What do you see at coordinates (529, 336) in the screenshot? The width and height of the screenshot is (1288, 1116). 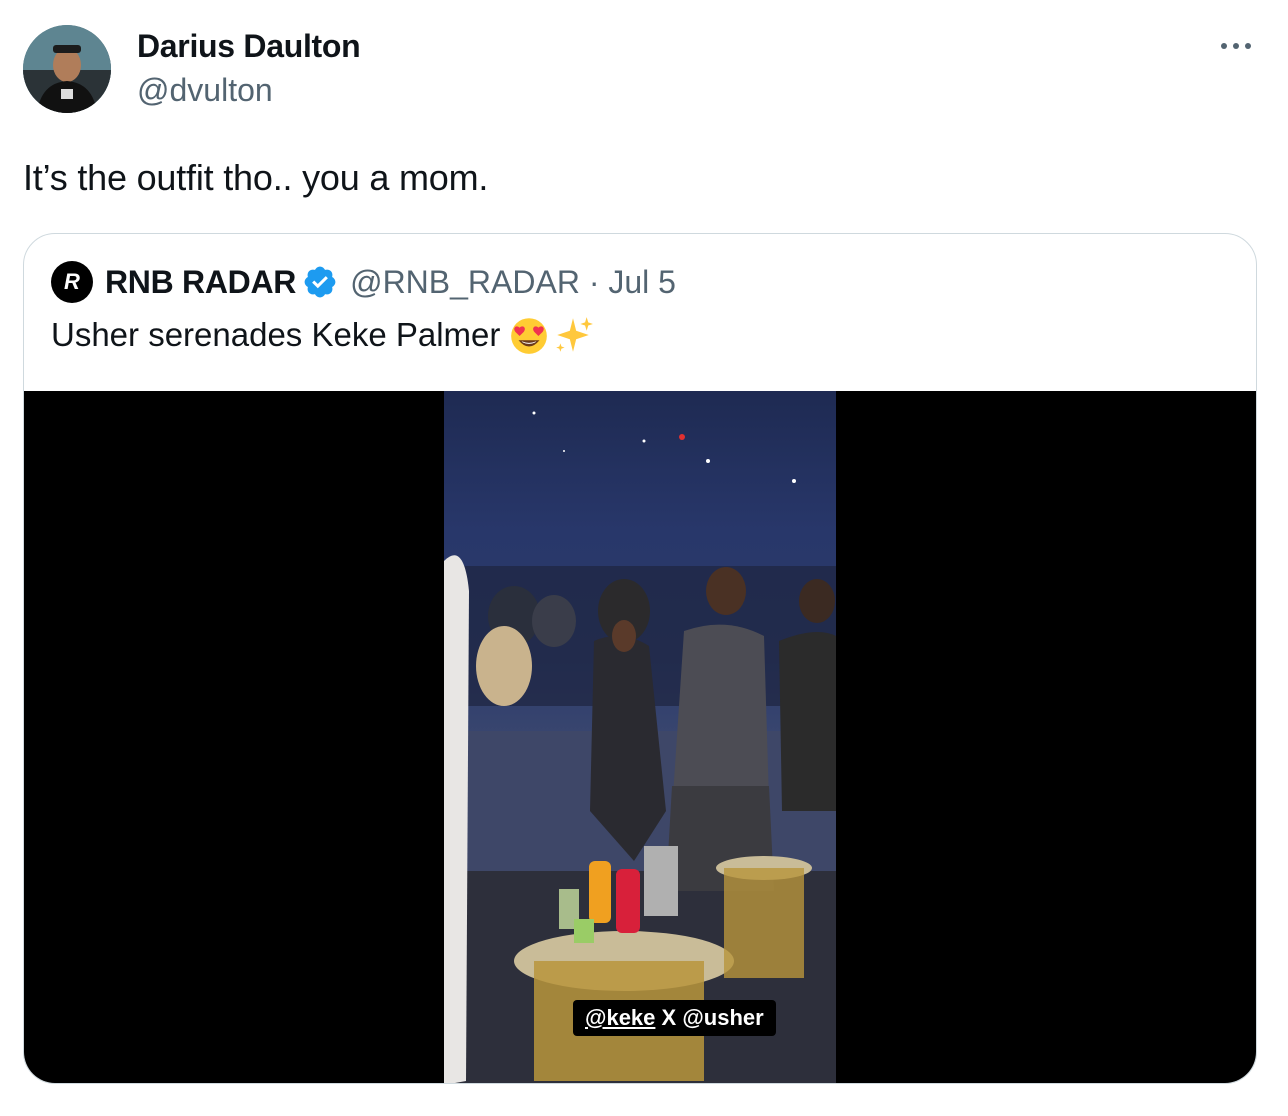 I see `heart-eyes-emoji` at bounding box center [529, 336].